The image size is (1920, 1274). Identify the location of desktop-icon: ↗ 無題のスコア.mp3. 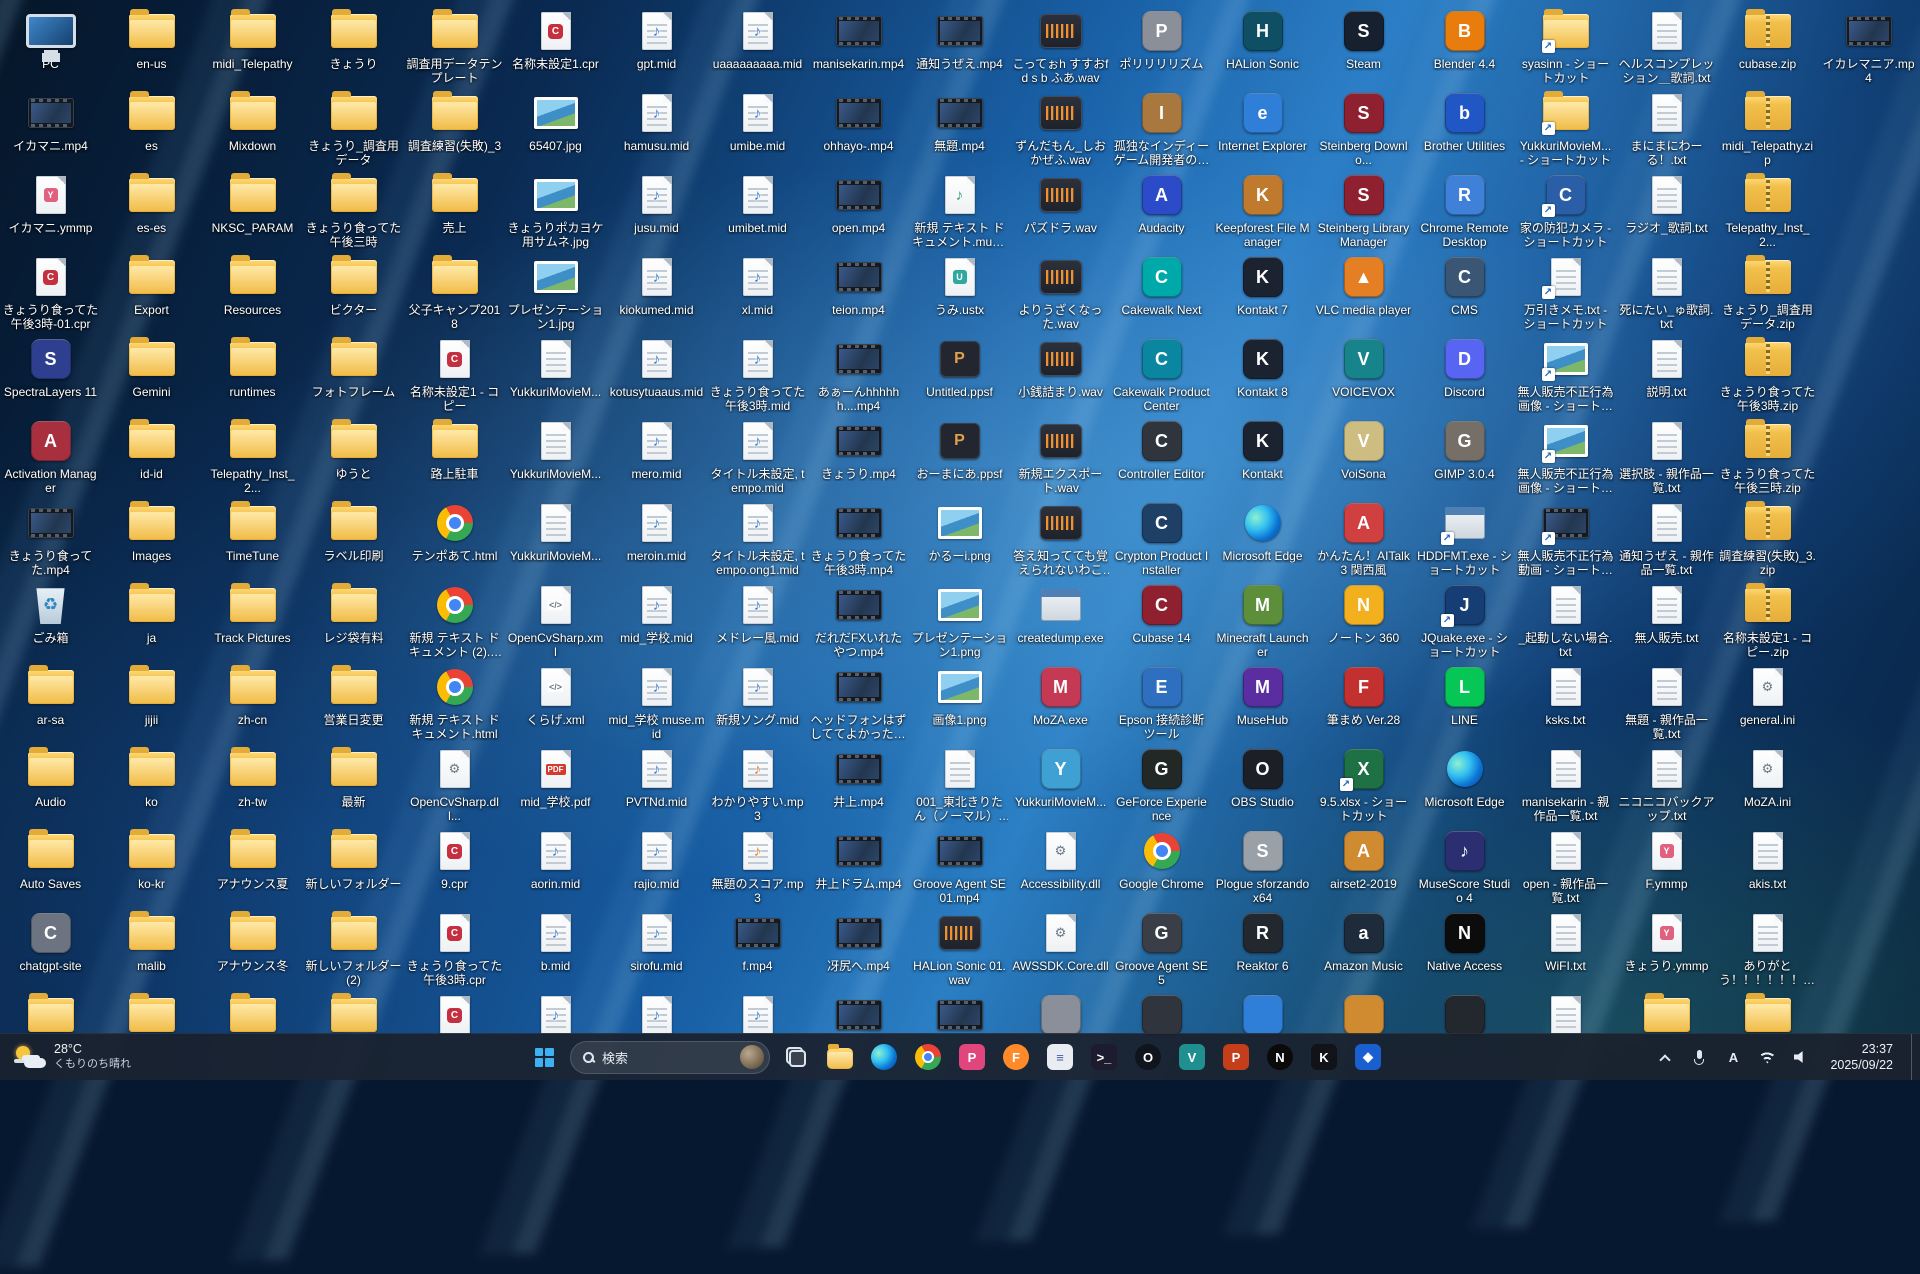
(757, 867).